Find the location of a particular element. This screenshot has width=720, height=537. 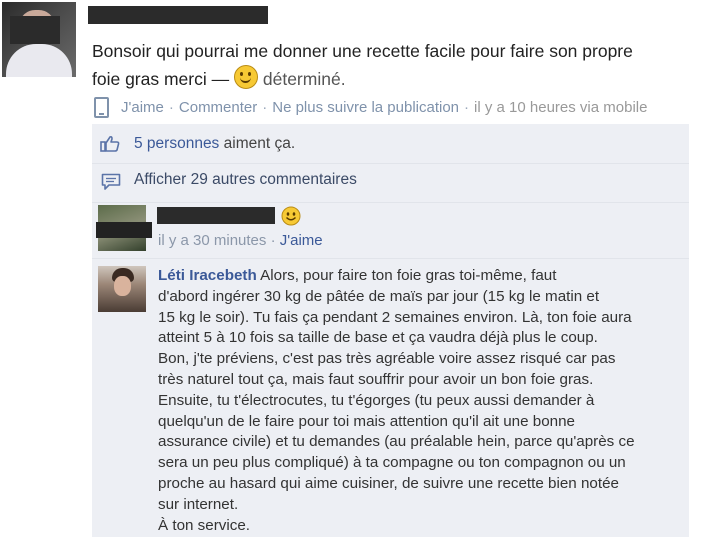

likes-summary: 5 personnes aiment ça. is located at coordinates (214, 144).